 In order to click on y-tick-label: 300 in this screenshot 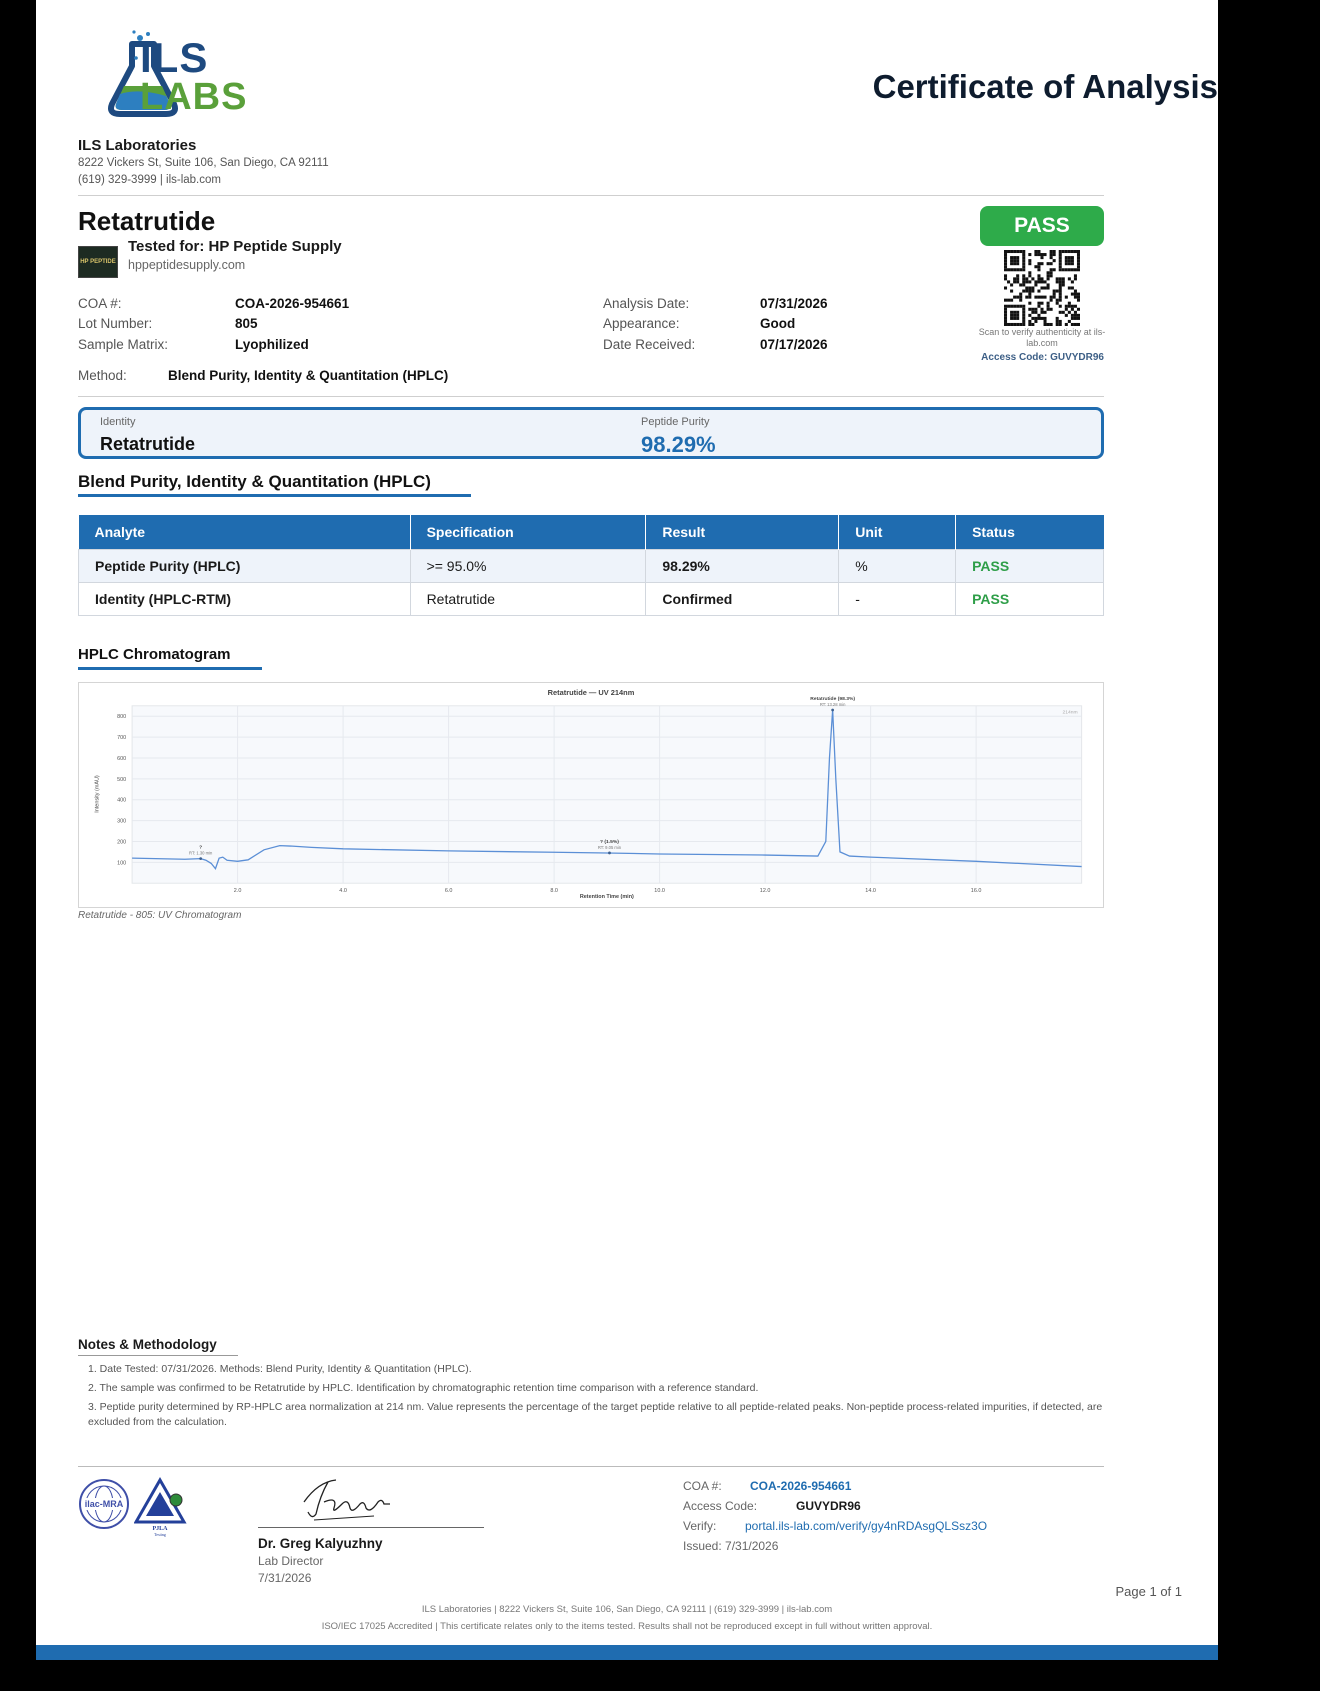, I will do `click(121, 822)`.